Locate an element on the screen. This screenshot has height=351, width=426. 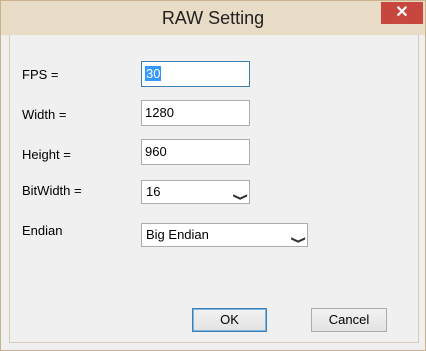
title-bar: RAW Setting ✕ is located at coordinates (213, 18).